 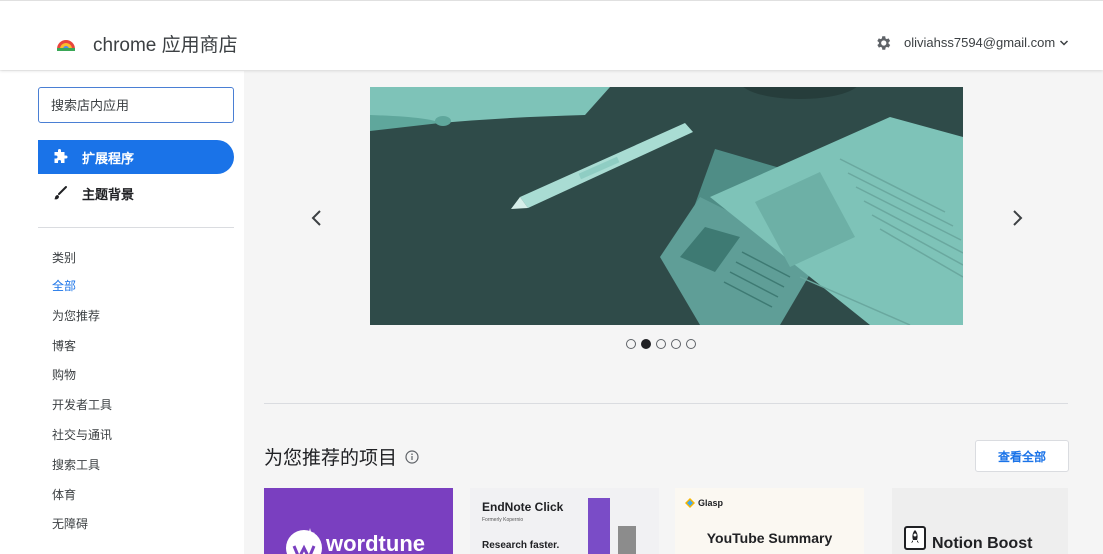 I want to click on category-list: 全部 为您推荐 博客 购物 开发者工具 社交与通讯 搜索工具 体育 无障碍, so click(x=82, y=412).